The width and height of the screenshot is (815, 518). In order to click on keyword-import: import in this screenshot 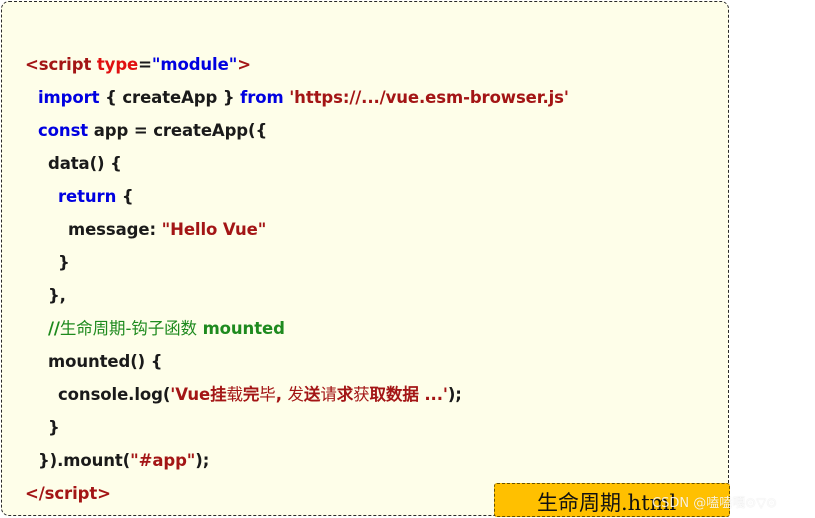, I will do `click(69, 97)`.